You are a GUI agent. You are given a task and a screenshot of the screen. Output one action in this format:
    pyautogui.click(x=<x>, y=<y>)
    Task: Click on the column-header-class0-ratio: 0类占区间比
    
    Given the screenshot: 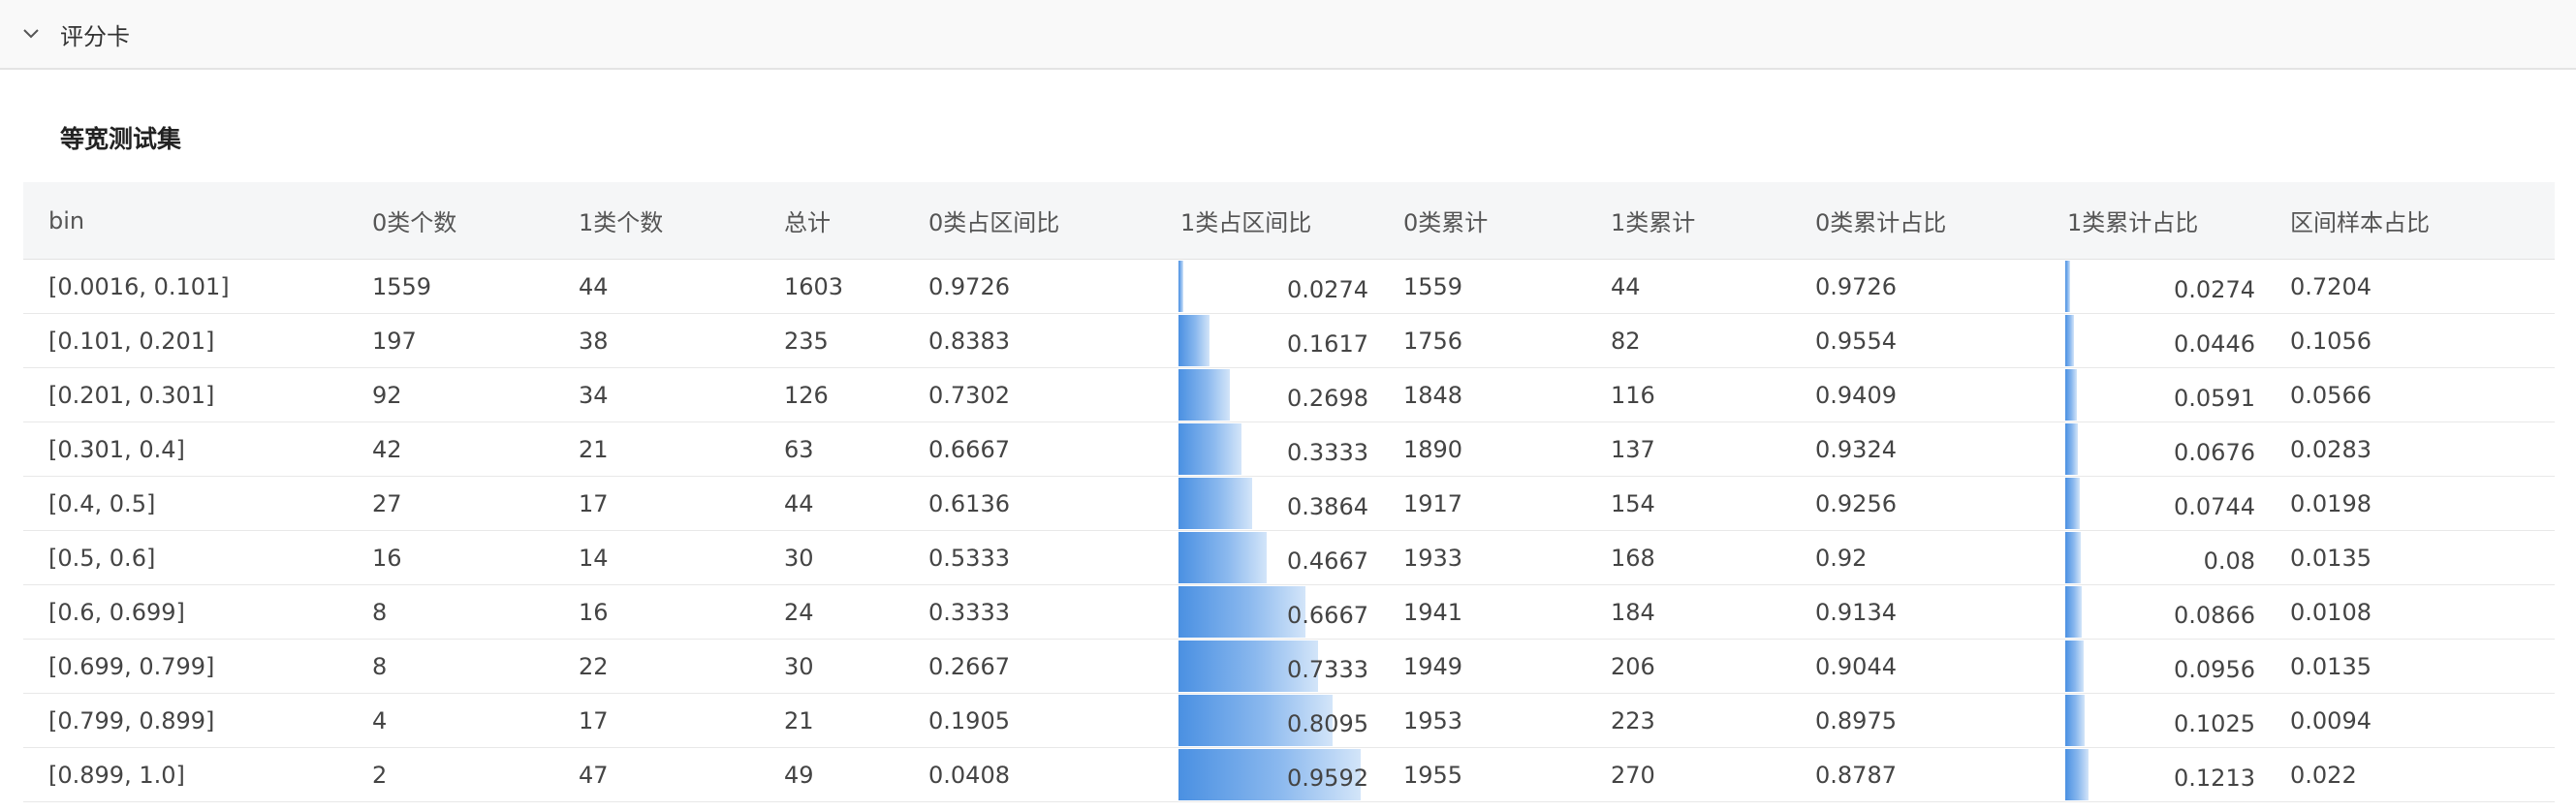 What is the action you would take?
    pyautogui.click(x=993, y=221)
    